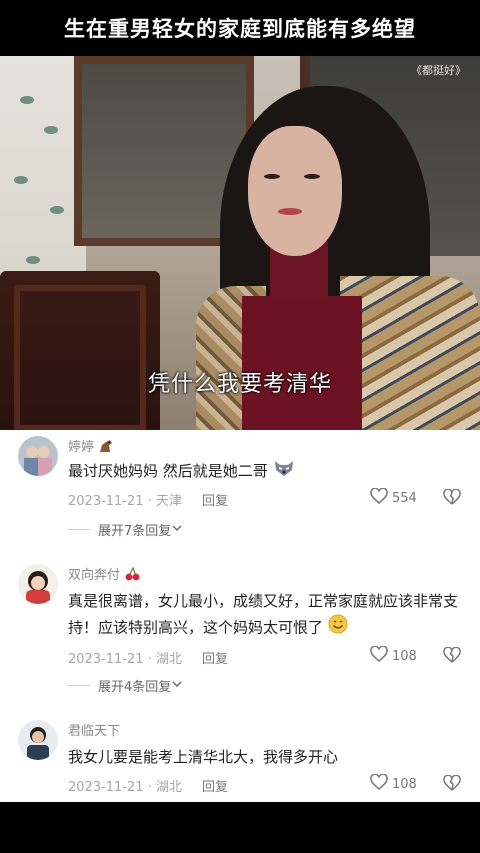 This screenshot has height=853, width=480. What do you see at coordinates (284, 472) in the screenshot?
I see `wolf-emoji-icon` at bounding box center [284, 472].